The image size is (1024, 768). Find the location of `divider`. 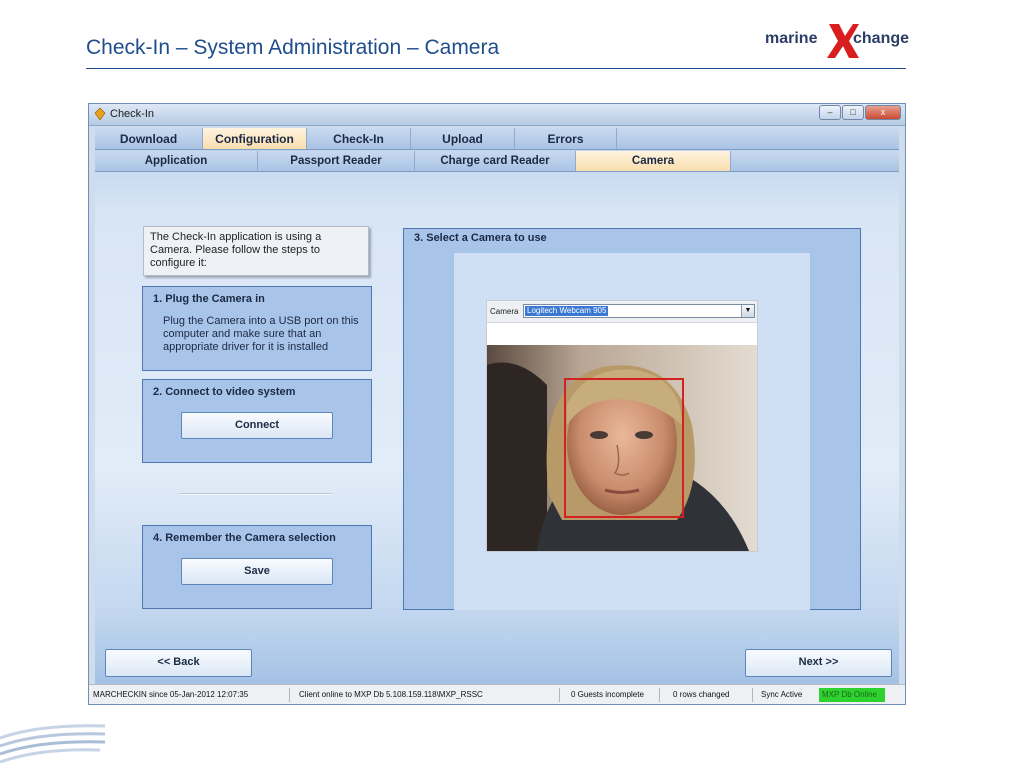

divider is located at coordinates (255, 494).